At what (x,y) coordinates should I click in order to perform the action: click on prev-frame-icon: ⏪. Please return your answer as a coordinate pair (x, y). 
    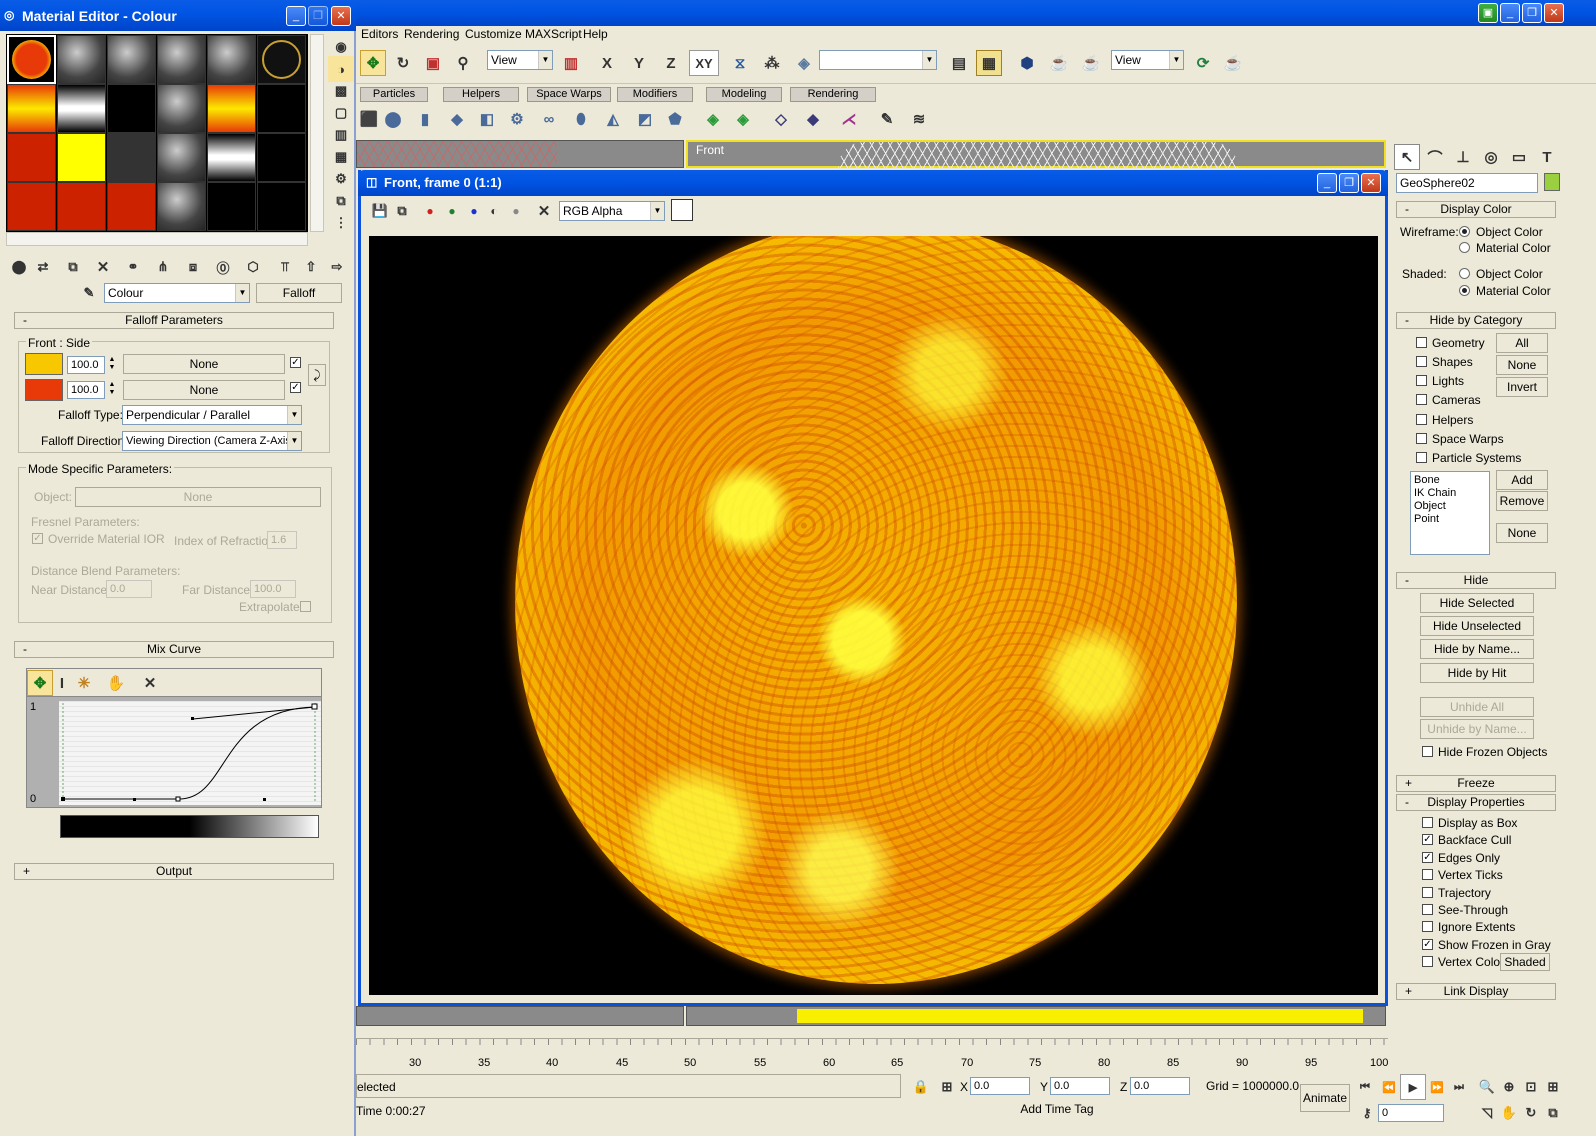
    Looking at the image, I should click on (1389, 1087).